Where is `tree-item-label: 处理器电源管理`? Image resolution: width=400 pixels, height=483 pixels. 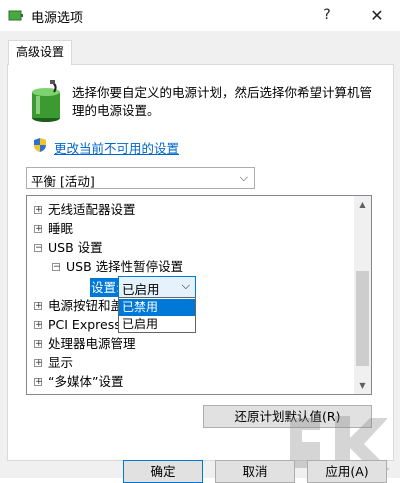
tree-item-label: 处理器电源管理 is located at coordinates (92, 343).